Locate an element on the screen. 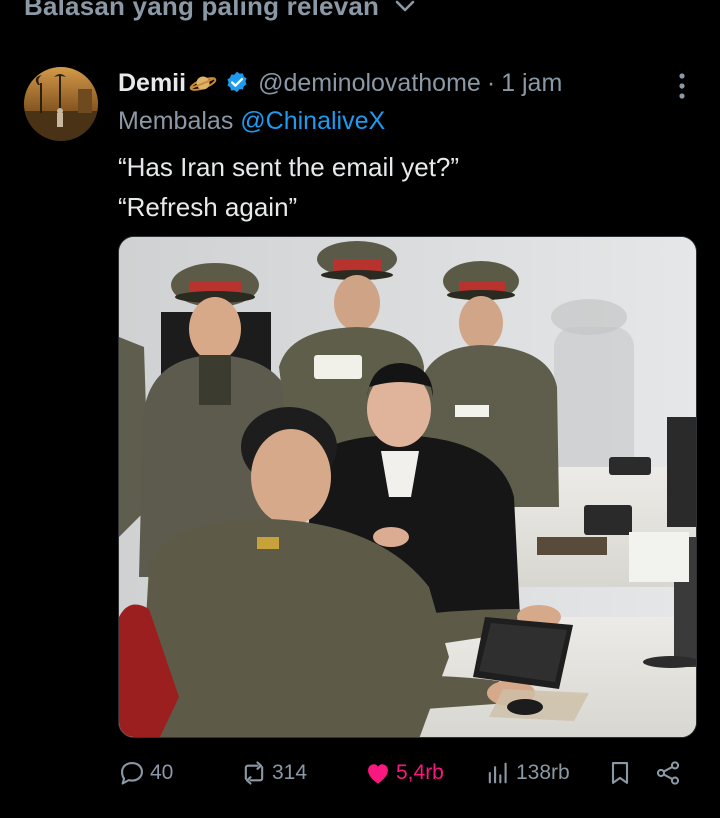  replying-to-mention: @ChinaliveX is located at coordinates (312, 121).